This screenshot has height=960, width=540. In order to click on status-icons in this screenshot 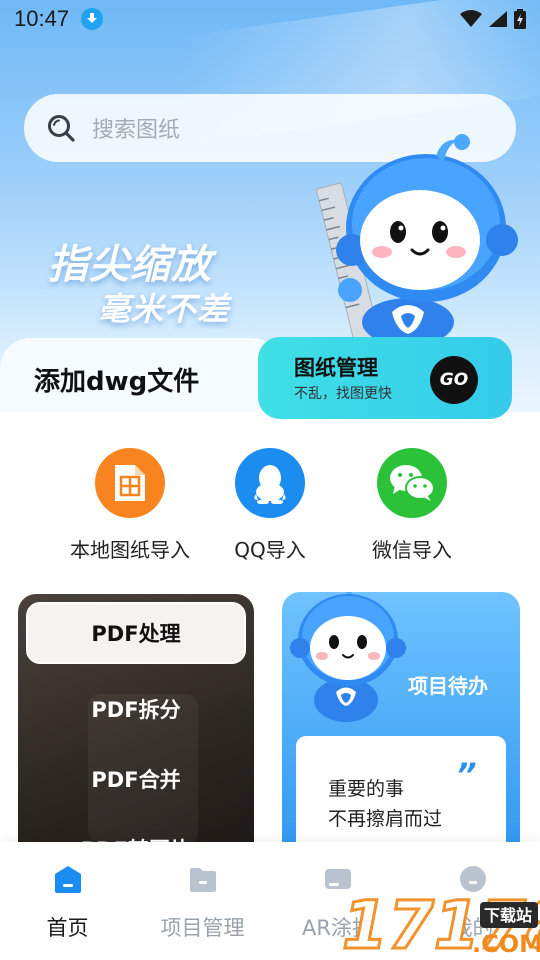, I will do `click(493, 19)`.